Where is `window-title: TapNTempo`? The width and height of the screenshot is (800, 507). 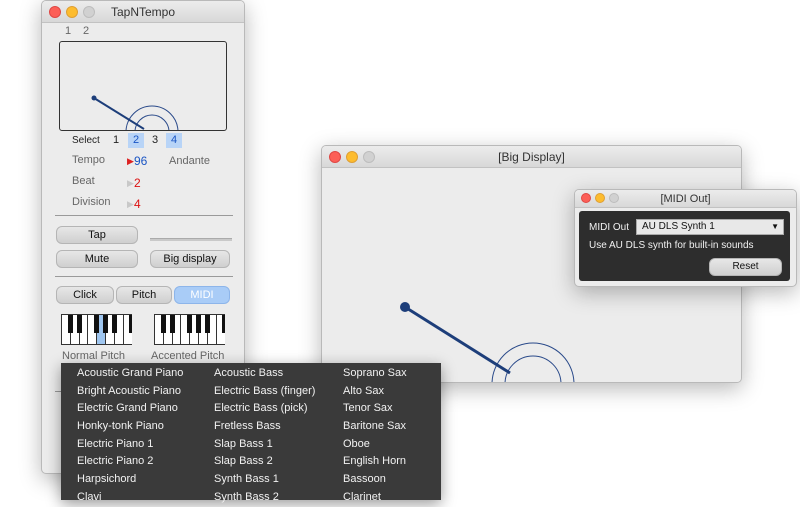
window-title: TapNTempo is located at coordinates (143, 12).